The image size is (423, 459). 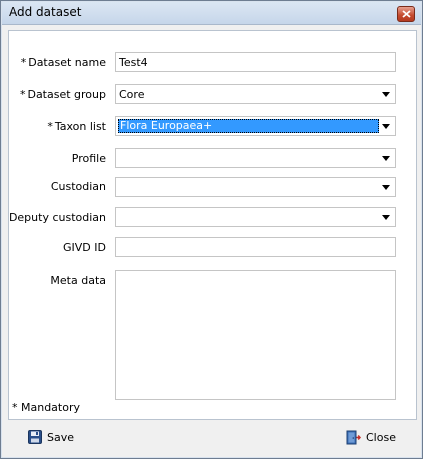 What do you see at coordinates (386, 158) in the screenshot?
I see `profile-dropdown-arrow-icon` at bounding box center [386, 158].